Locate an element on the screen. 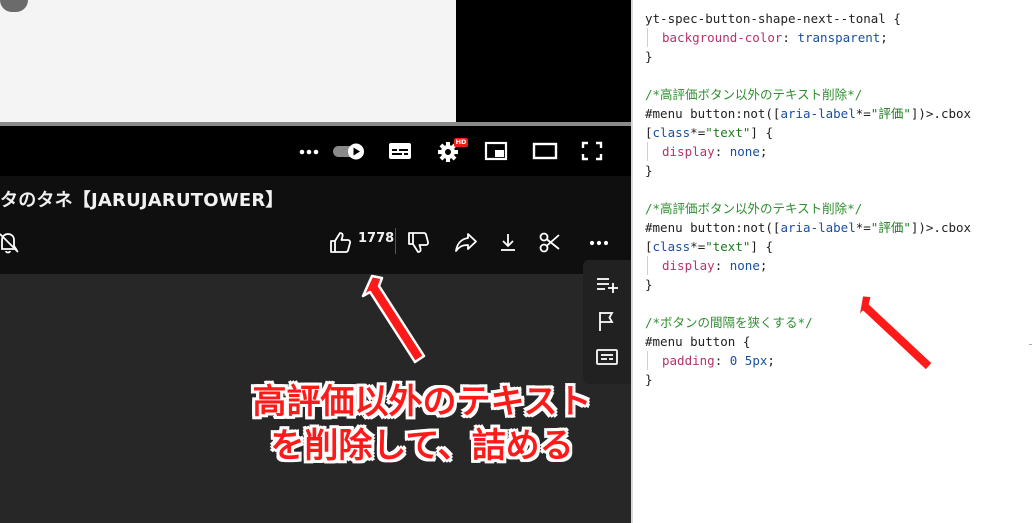 The width and height of the screenshot is (1033, 523). settings-gear-icon: HD is located at coordinates (451, 151).